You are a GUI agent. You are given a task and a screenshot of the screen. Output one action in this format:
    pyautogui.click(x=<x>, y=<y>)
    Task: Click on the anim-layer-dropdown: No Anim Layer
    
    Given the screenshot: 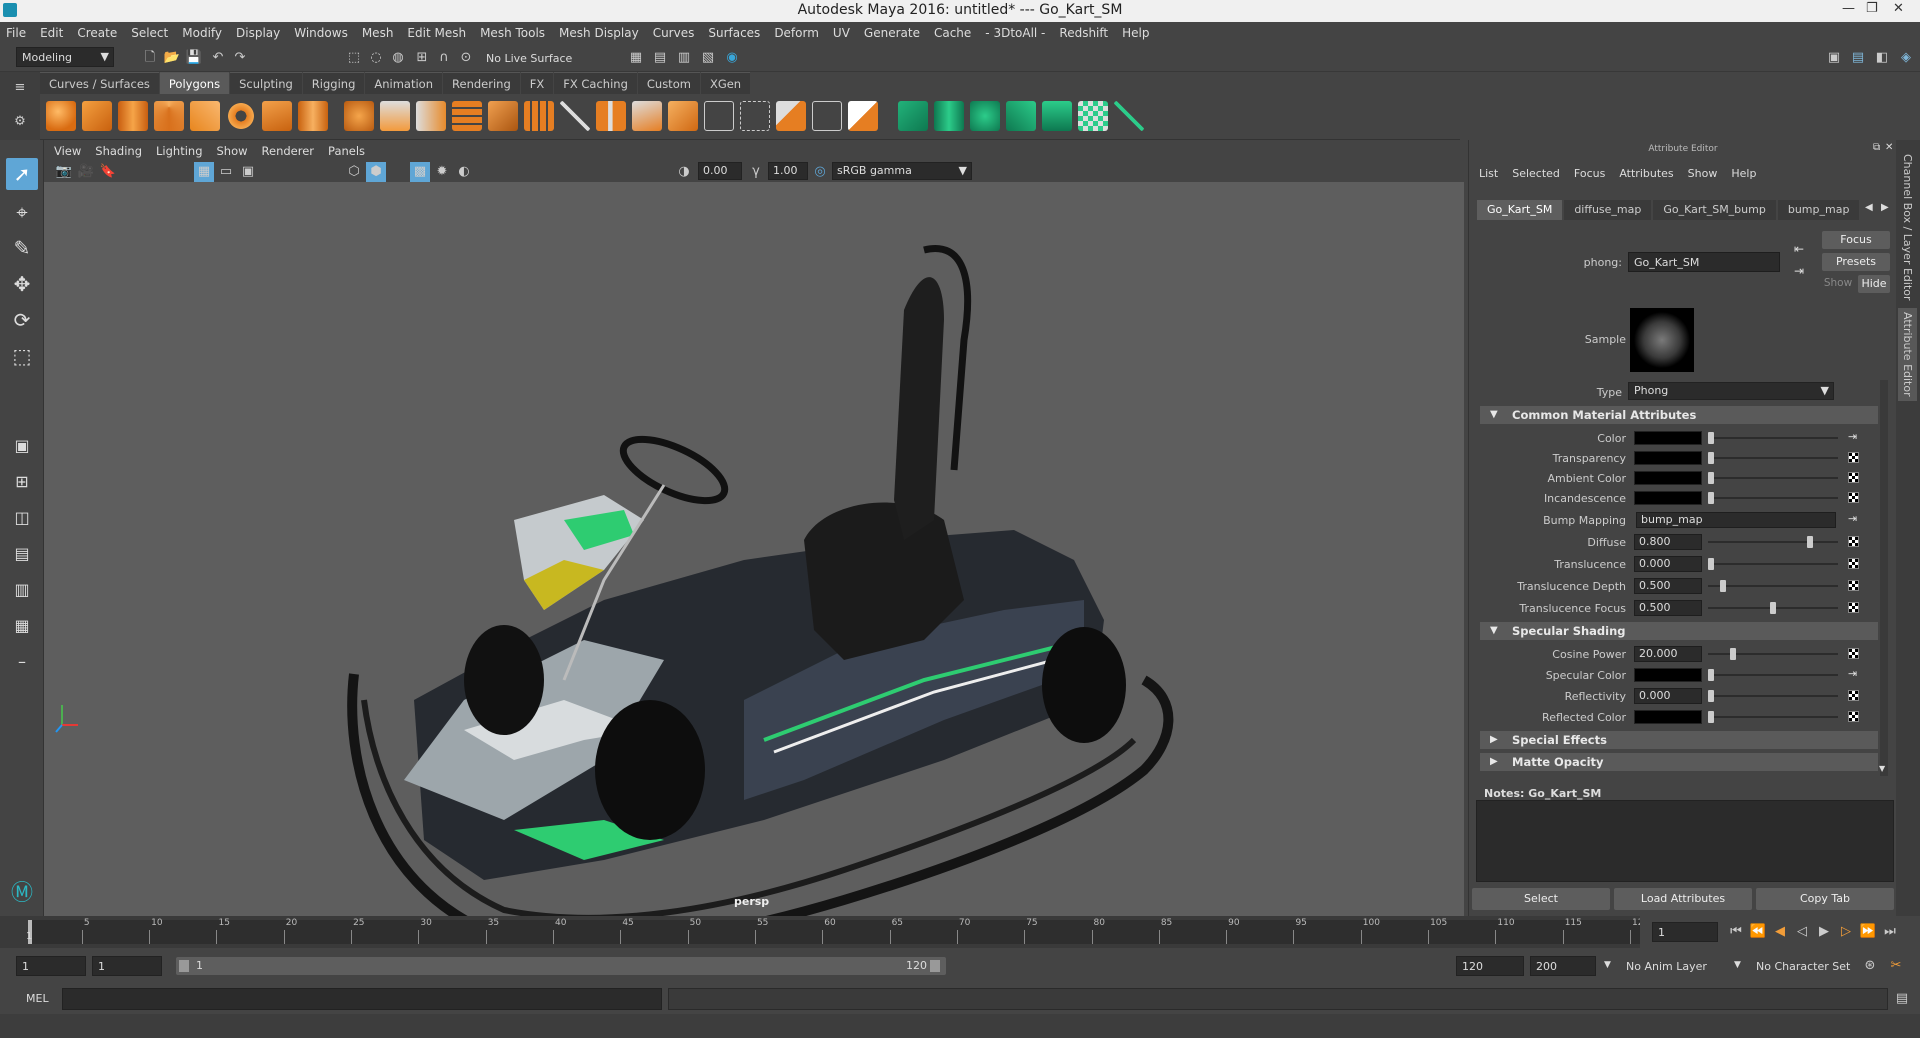 What is the action you would take?
    pyautogui.click(x=1666, y=966)
    